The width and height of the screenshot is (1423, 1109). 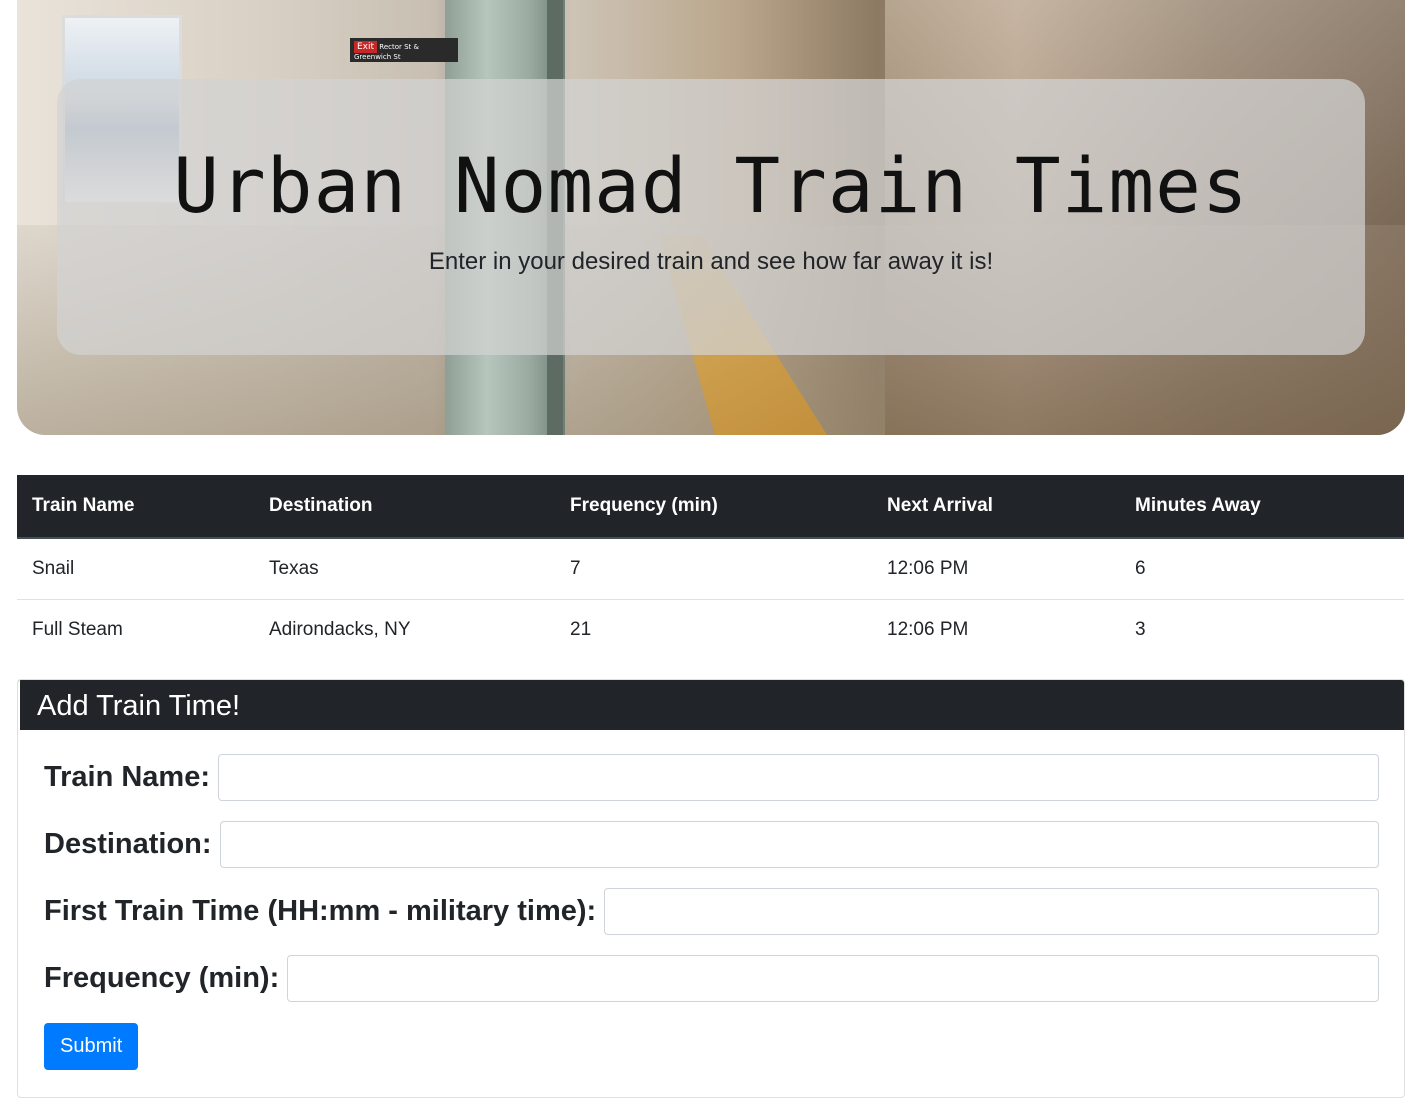 What do you see at coordinates (996, 507) in the screenshot?
I see `column-header-next-arrival: Next Arrival` at bounding box center [996, 507].